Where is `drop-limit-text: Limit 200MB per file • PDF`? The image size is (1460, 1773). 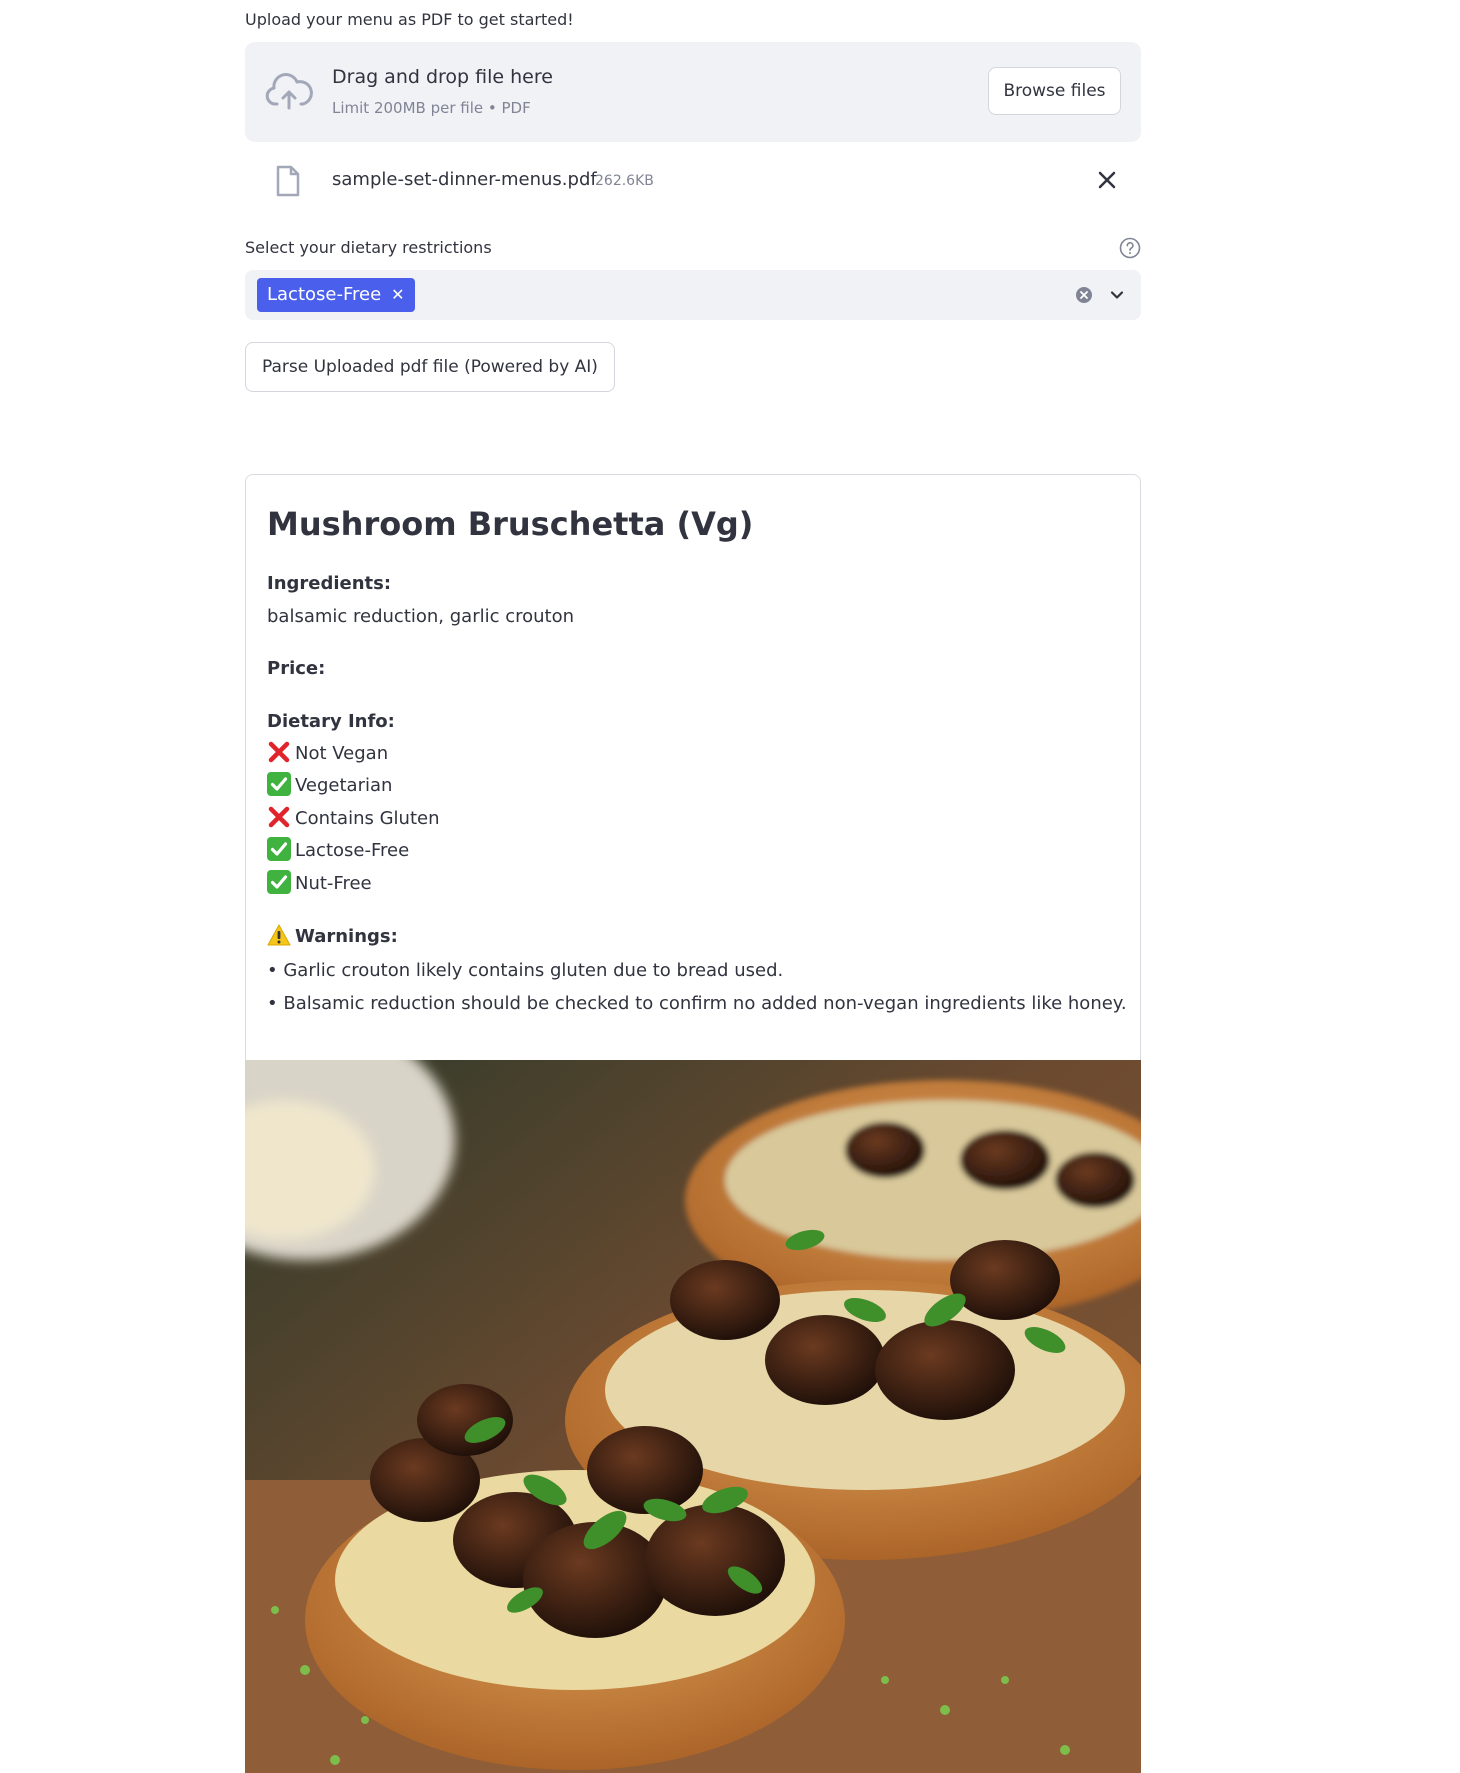 drop-limit-text: Limit 200MB per file • PDF is located at coordinates (431, 108).